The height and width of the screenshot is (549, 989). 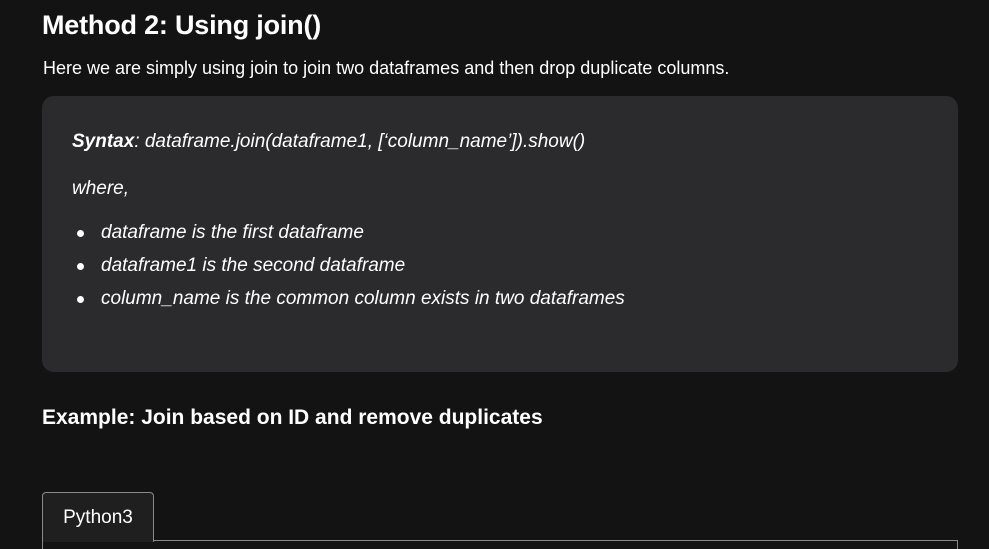 What do you see at coordinates (182, 25) in the screenshot?
I see `section-heading: Method 2: Using join()` at bounding box center [182, 25].